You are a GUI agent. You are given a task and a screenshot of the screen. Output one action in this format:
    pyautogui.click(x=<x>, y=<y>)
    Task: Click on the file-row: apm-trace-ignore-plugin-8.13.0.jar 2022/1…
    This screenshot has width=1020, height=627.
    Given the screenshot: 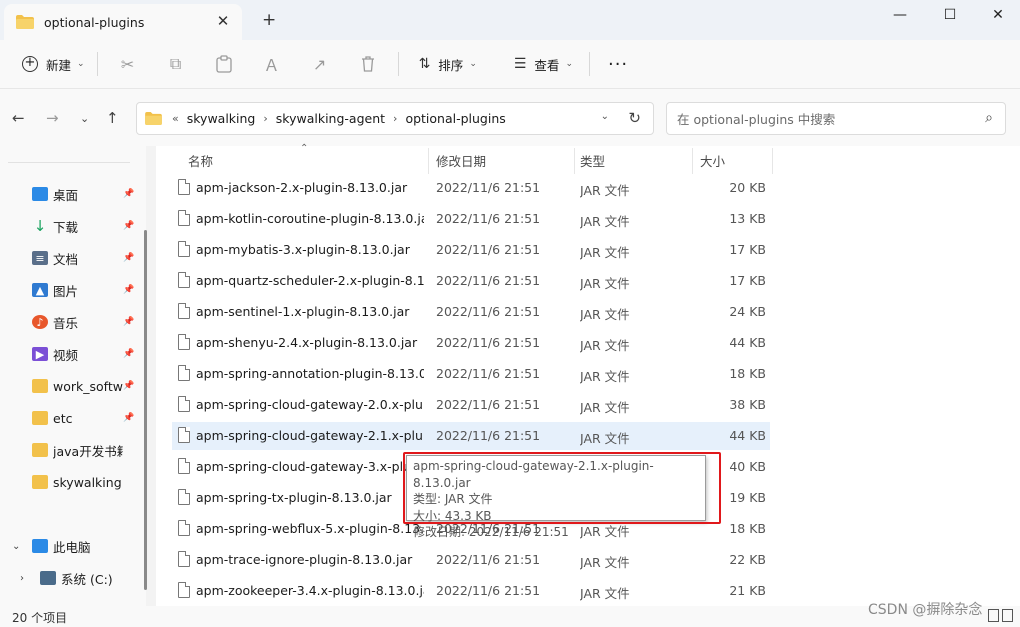 What is the action you would take?
    pyautogui.click(x=471, y=560)
    